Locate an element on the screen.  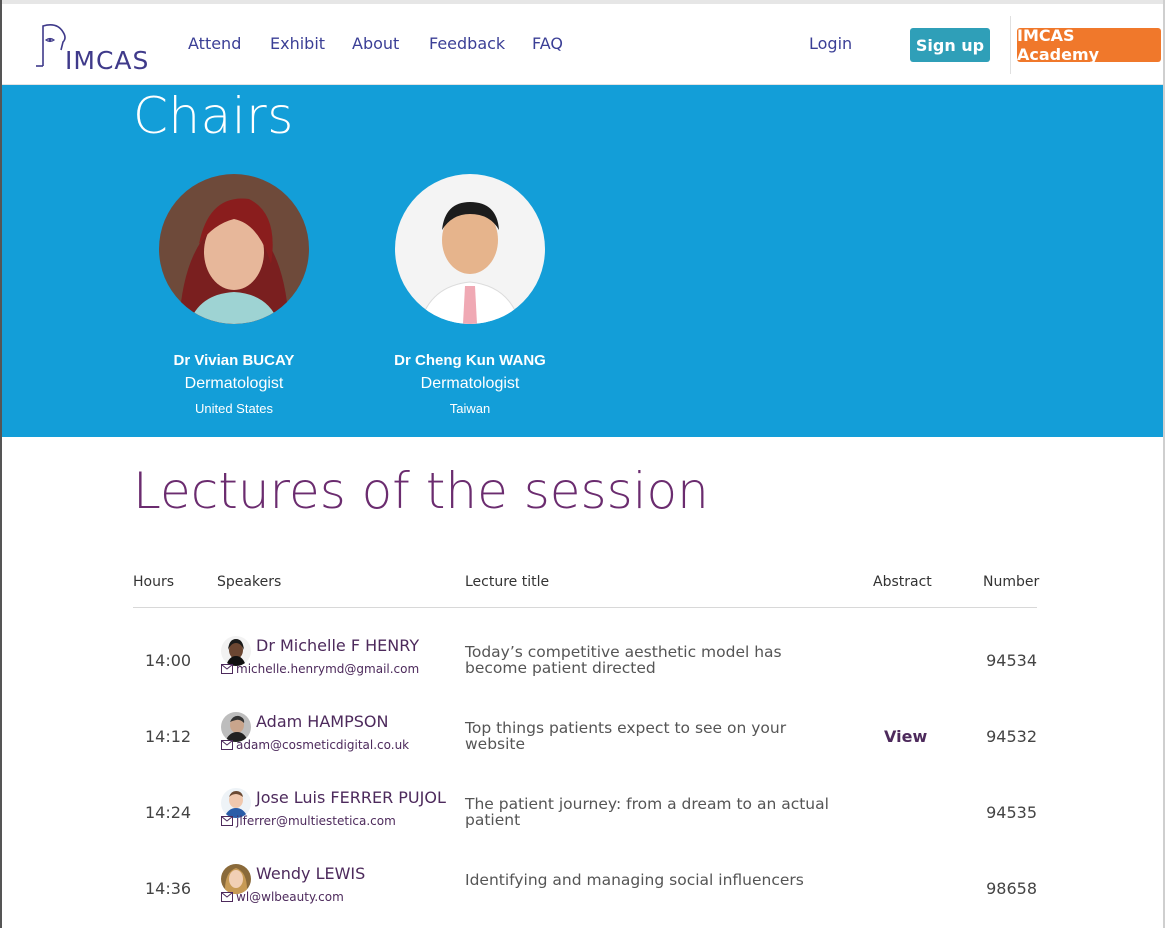
col-header-hours: Hours is located at coordinates (154, 582).